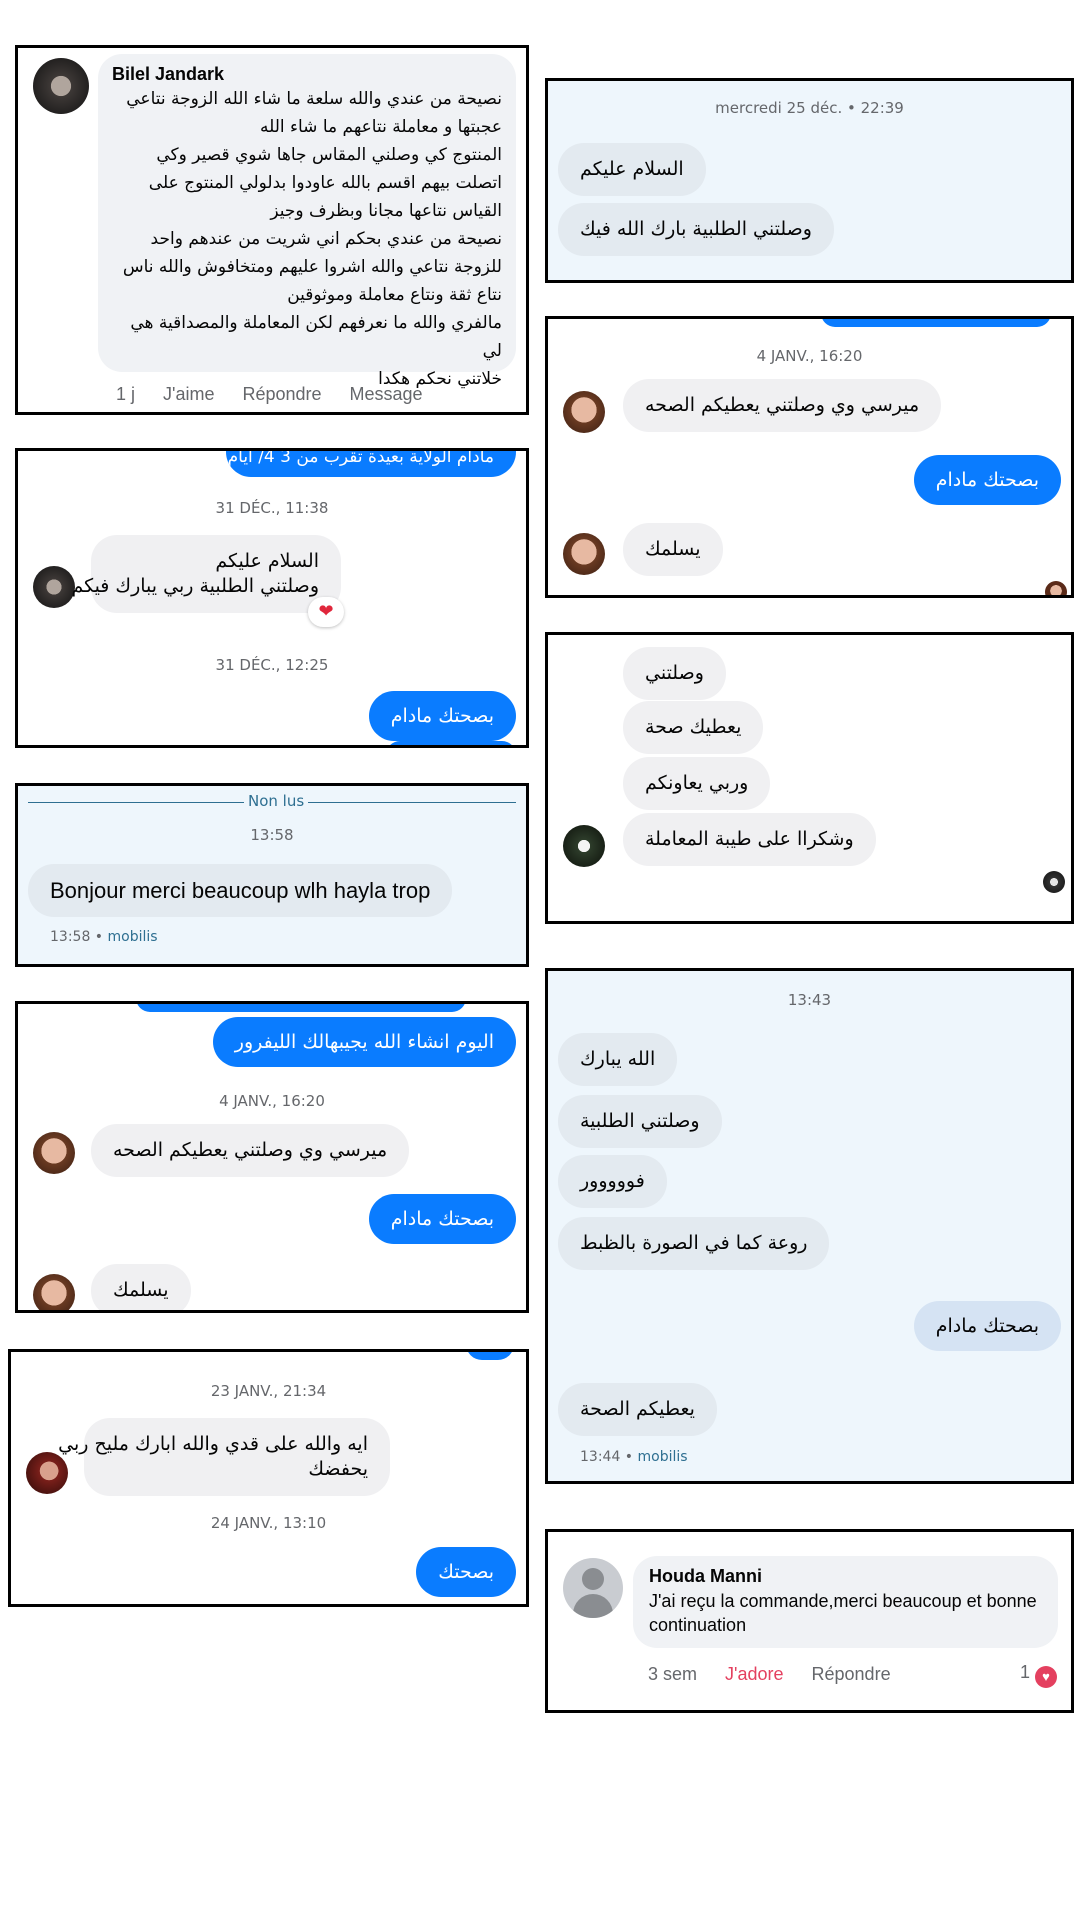  I want to click on incoming-message: يعطيكم الصحة, so click(637, 1409).